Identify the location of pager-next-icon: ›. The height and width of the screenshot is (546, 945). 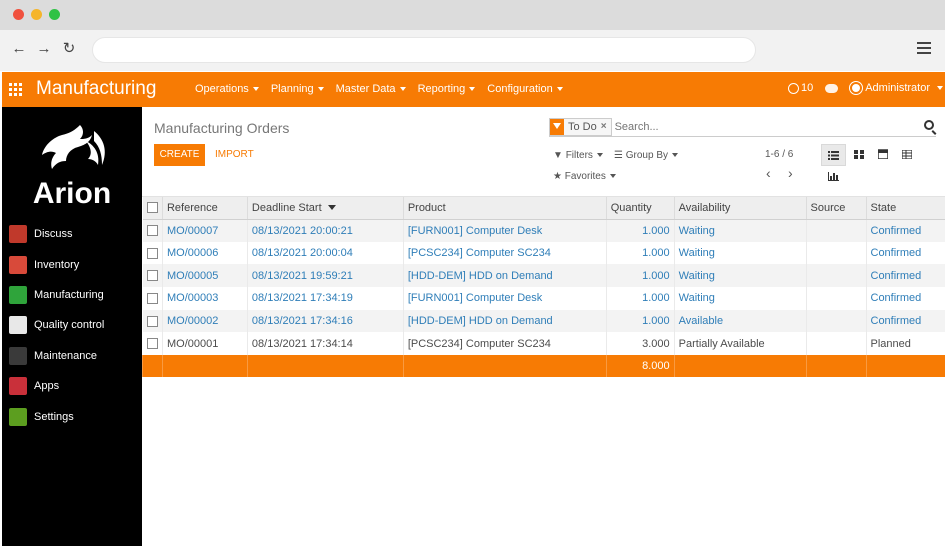
(790, 173).